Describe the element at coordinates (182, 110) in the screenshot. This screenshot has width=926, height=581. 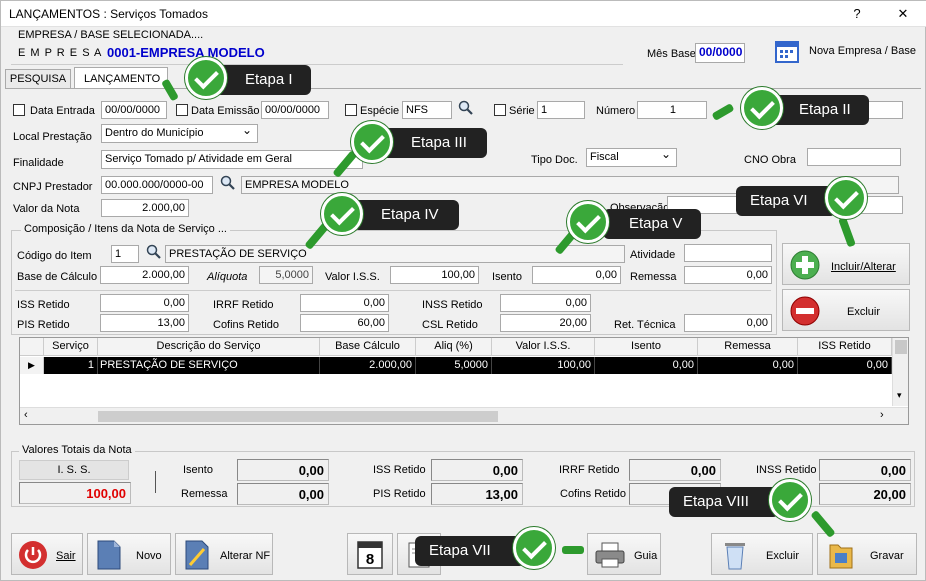
I see `data-emissao-checkbox` at that location.